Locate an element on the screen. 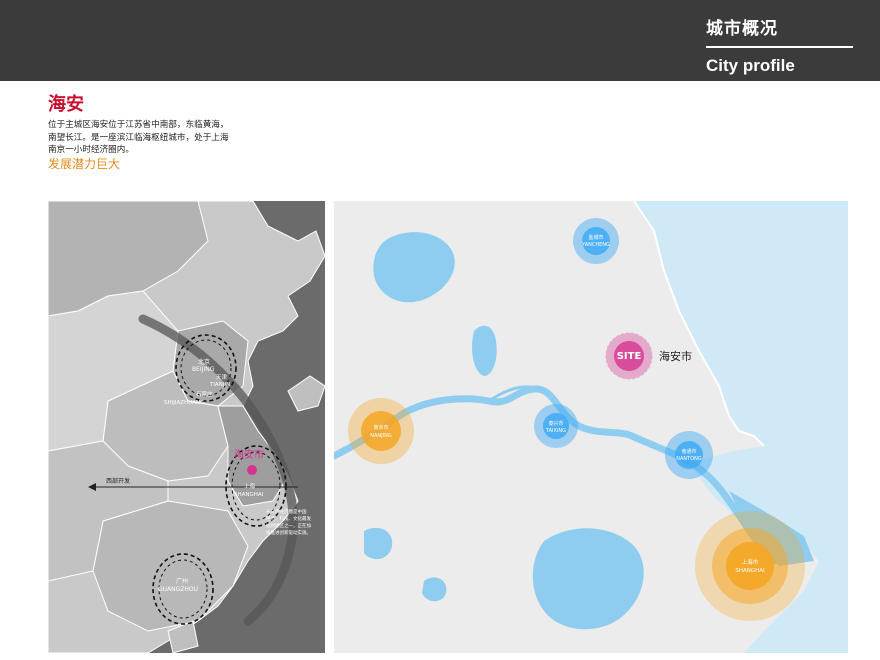  site-label: SITE is located at coordinates (629, 356).